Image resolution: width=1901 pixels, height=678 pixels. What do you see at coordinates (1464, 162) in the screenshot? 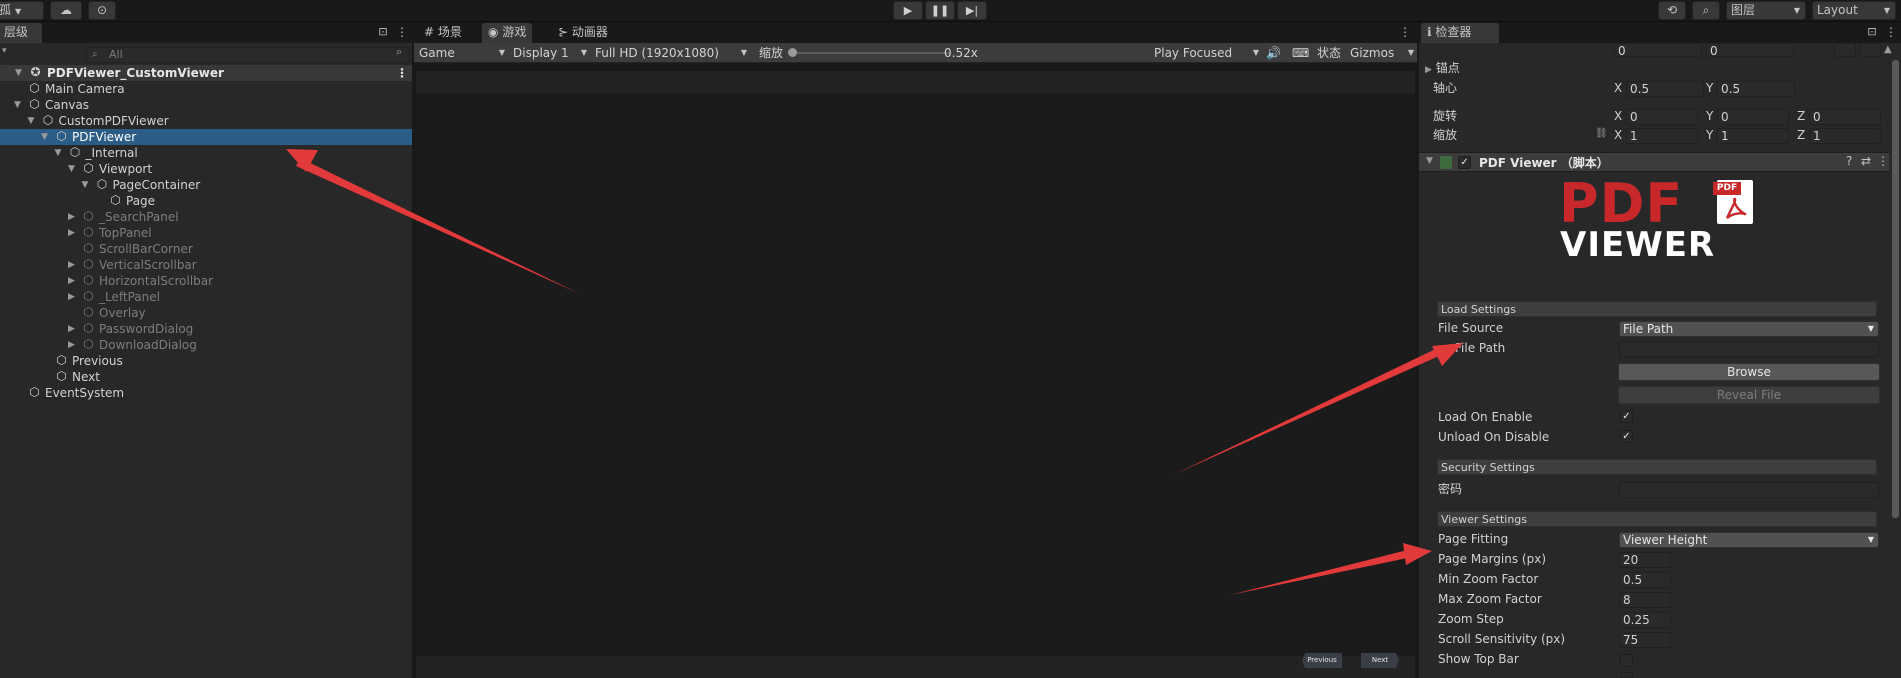
I see `component-enabled-checkbox: ✓` at bounding box center [1464, 162].